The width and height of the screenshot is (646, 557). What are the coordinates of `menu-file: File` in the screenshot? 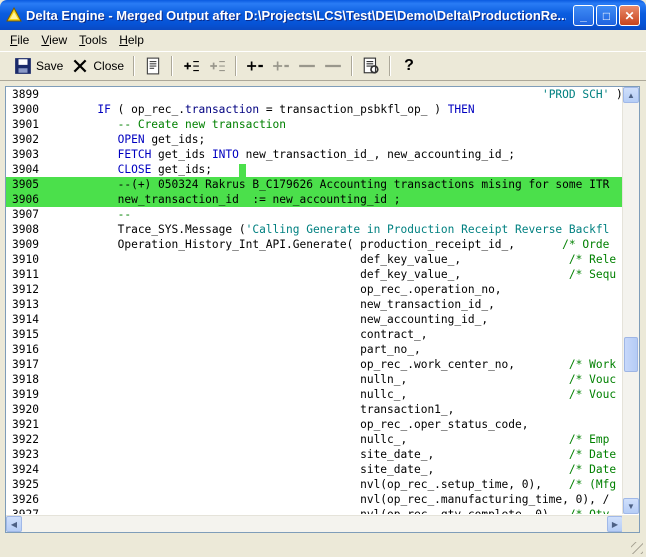 It's located at (19, 40).